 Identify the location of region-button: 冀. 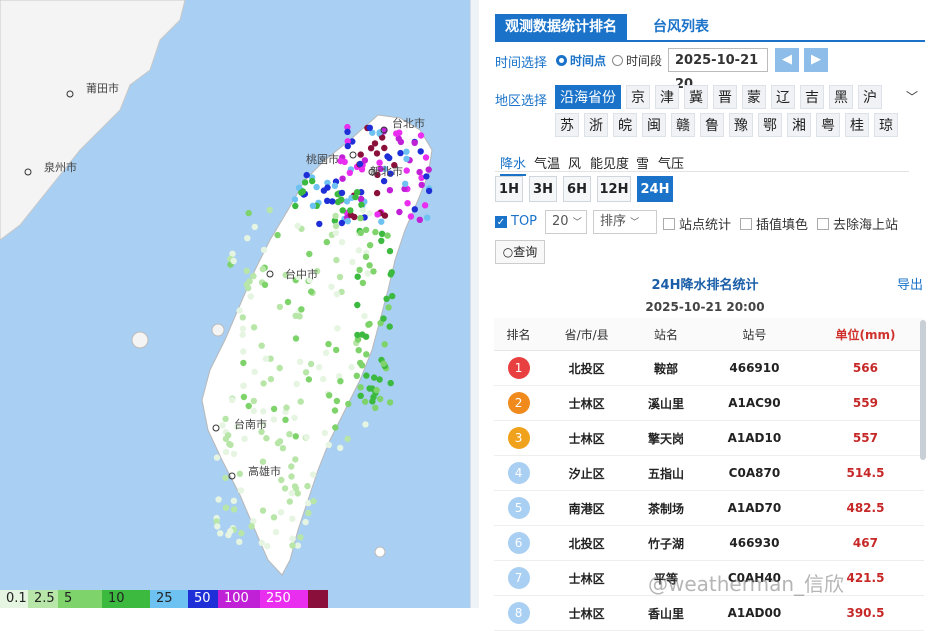
(696, 97).